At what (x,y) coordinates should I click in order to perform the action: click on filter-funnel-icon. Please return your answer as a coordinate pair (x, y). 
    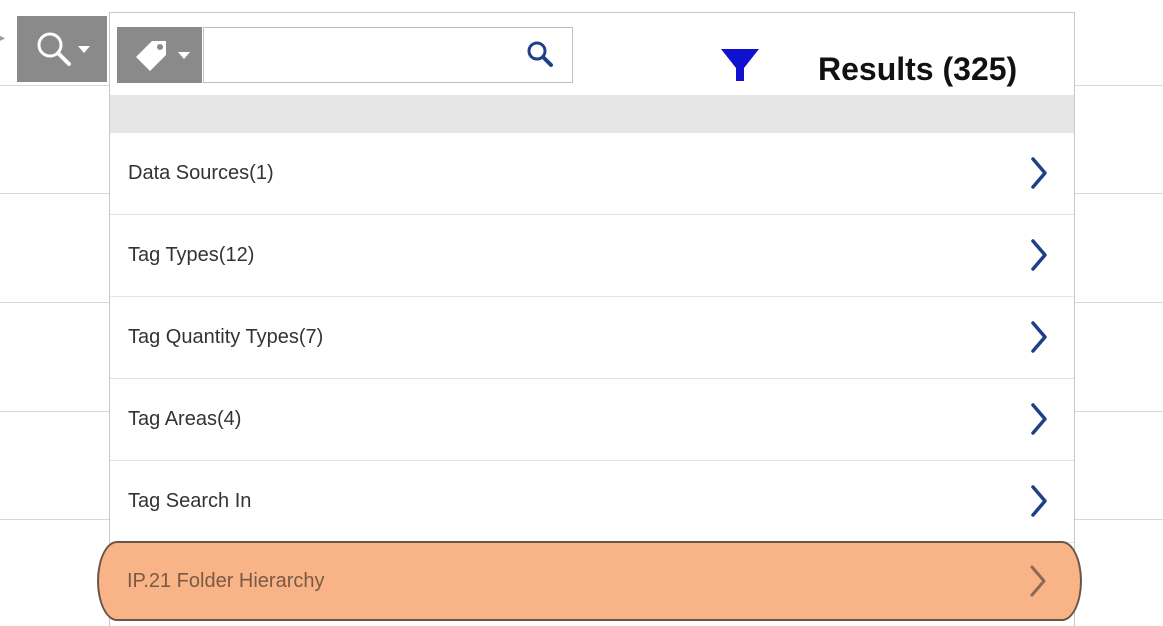
    Looking at the image, I should click on (740, 65).